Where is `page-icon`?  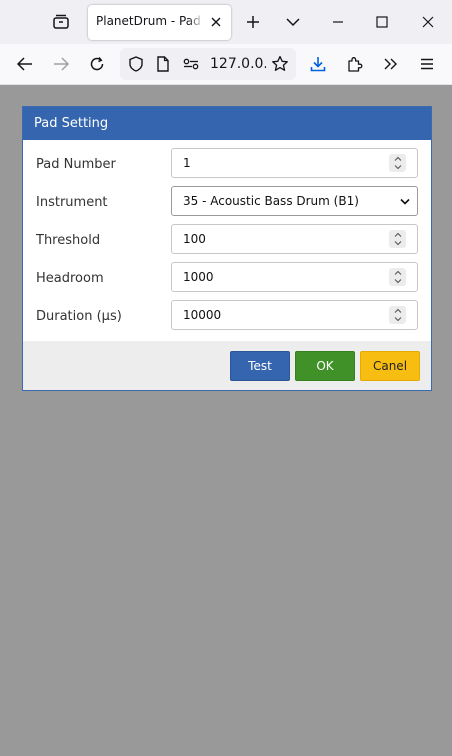
page-icon is located at coordinates (163, 64).